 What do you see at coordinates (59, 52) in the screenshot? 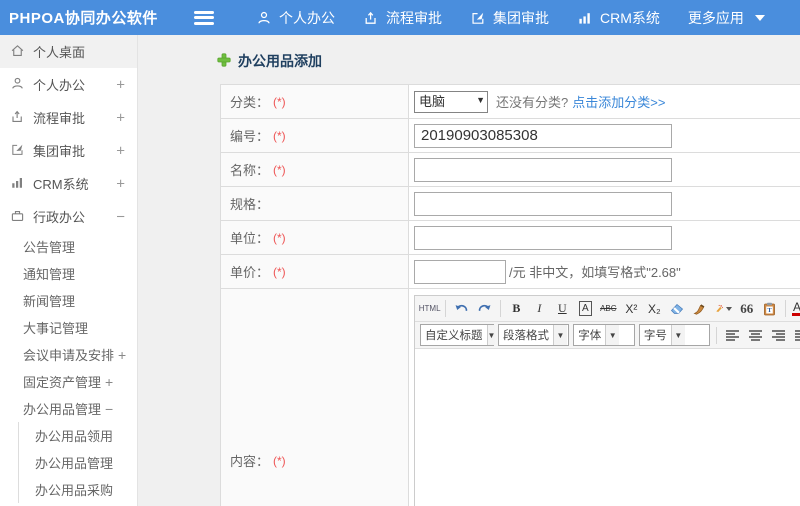
I see `sidebar-item-label: 个人桌面` at bounding box center [59, 52].